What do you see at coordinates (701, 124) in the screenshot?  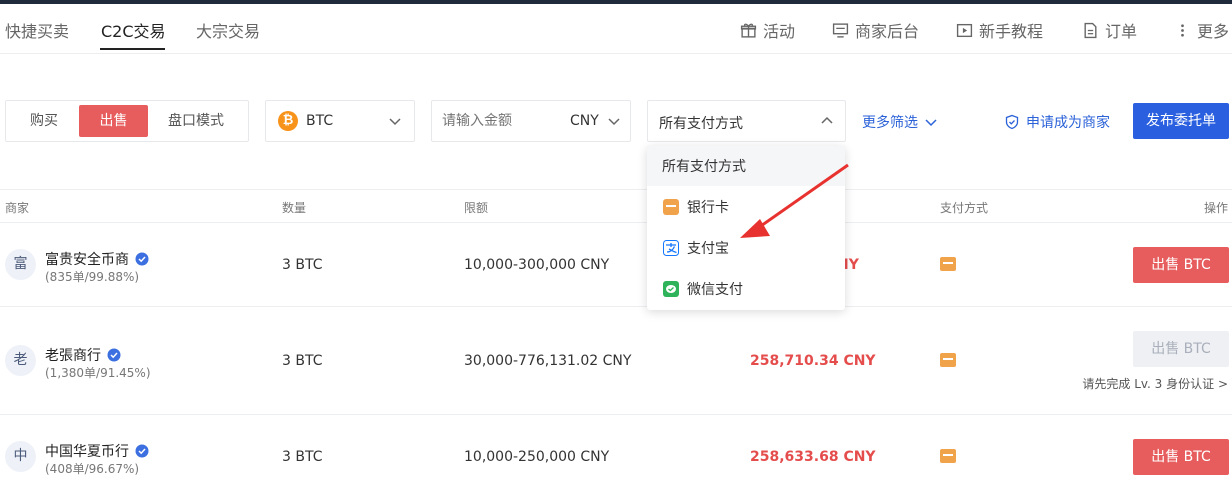 I see `payment-select-value: 所有支付方式` at bounding box center [701, 124].